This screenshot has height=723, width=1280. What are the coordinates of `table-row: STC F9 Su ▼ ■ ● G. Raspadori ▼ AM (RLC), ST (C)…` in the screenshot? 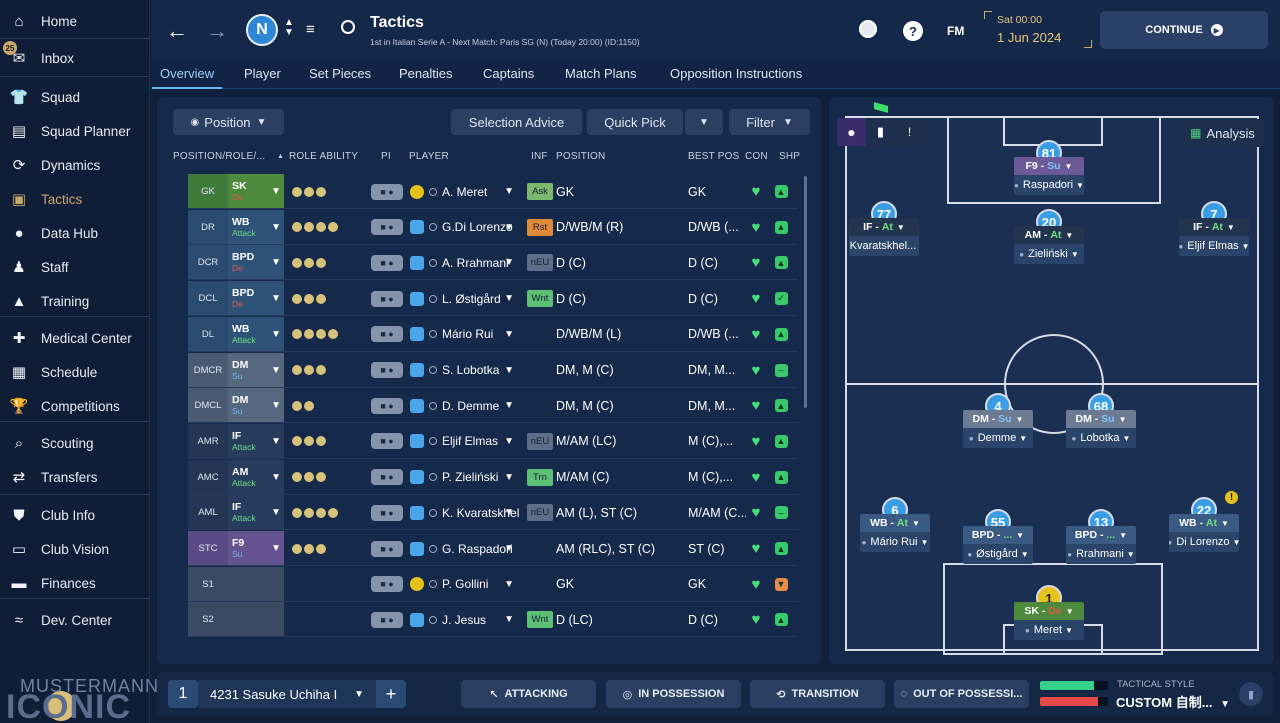 It's located at (493, 548).